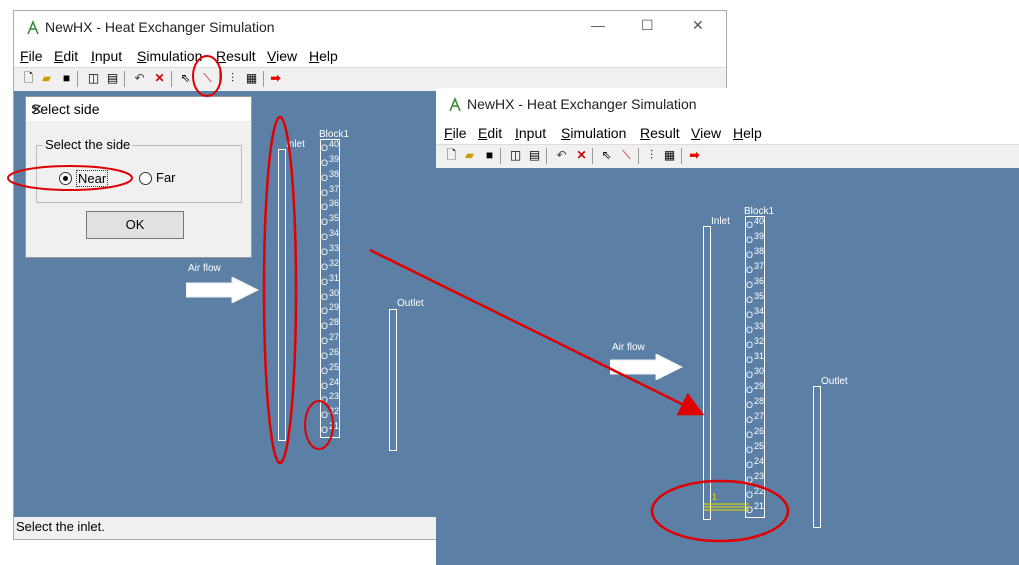 This screenshot has width=1019, height=565. What do you see at coordinates (759, 311) in the screenshot?
I see `tube-number: 34` at bounding box center [759, 311].